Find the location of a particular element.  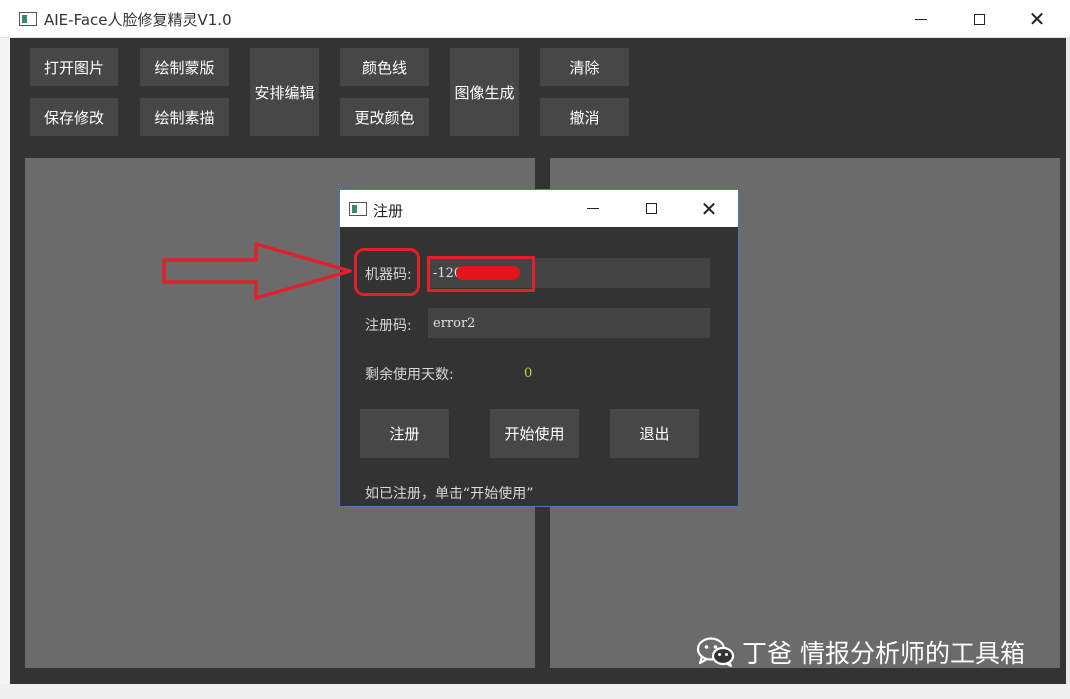

close-button: ✕ is located at coordinates (1037, 19).